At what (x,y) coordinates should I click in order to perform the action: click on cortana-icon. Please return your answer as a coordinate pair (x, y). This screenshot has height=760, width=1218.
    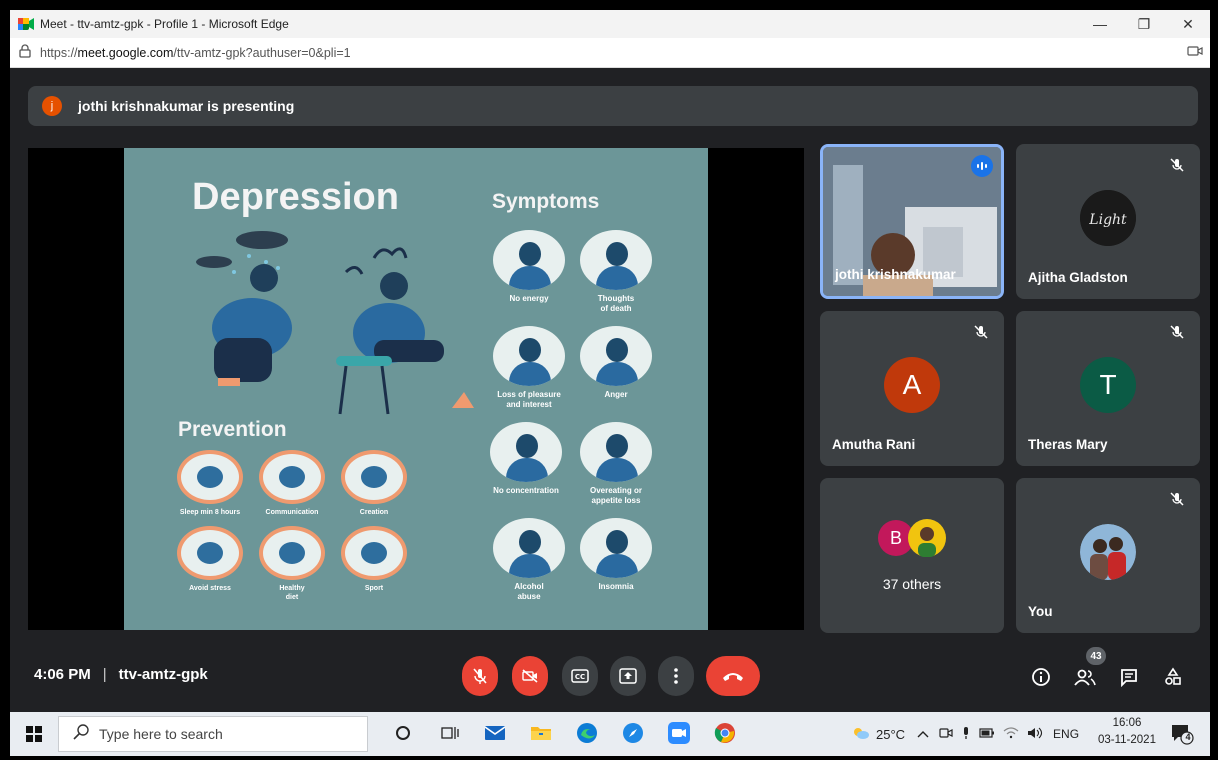
    Looking at the image, I should click on (403, 733).